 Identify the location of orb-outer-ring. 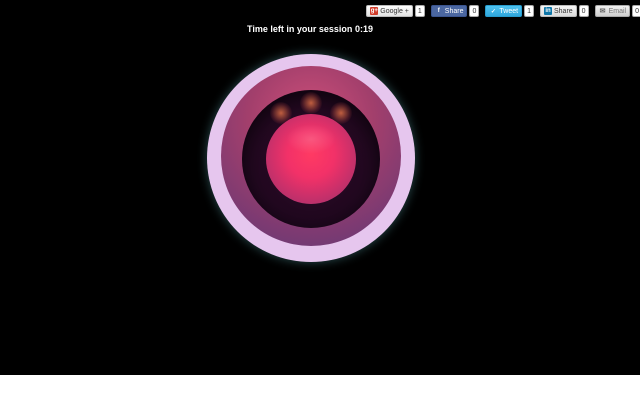
(311, 156).